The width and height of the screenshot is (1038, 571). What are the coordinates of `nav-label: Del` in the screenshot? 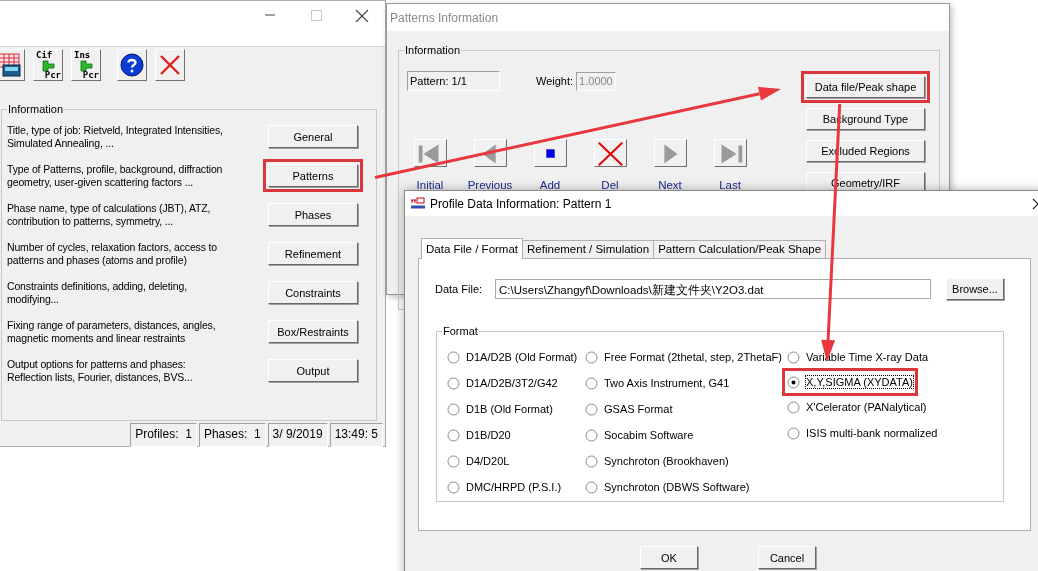 It's located at (610, 185).